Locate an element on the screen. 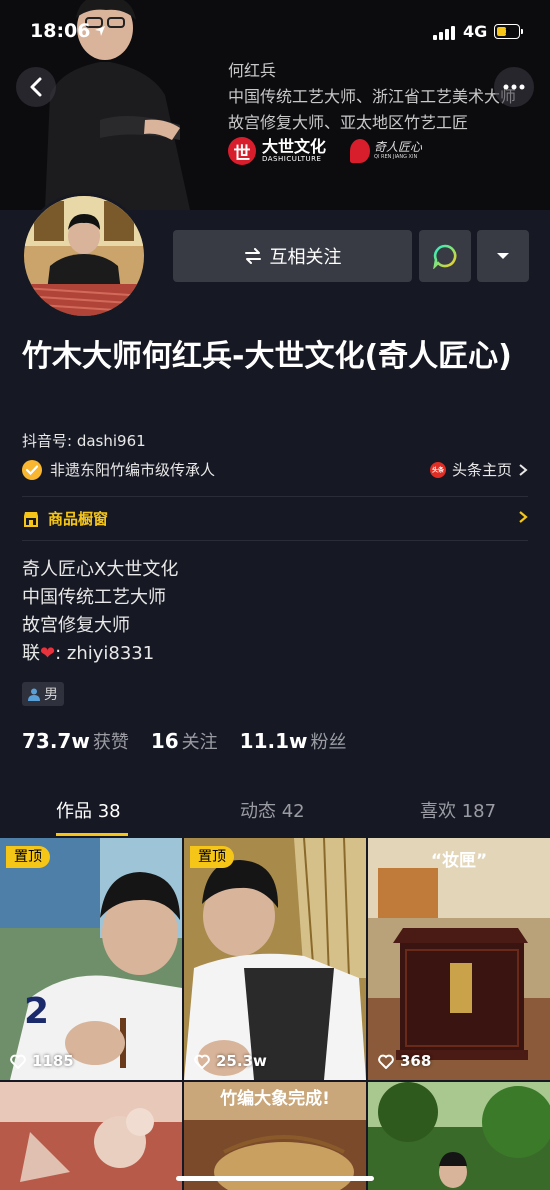 Image resolution: width=550 pixels, height=1190 pixels. back-button is located at coordinates (36, 87).